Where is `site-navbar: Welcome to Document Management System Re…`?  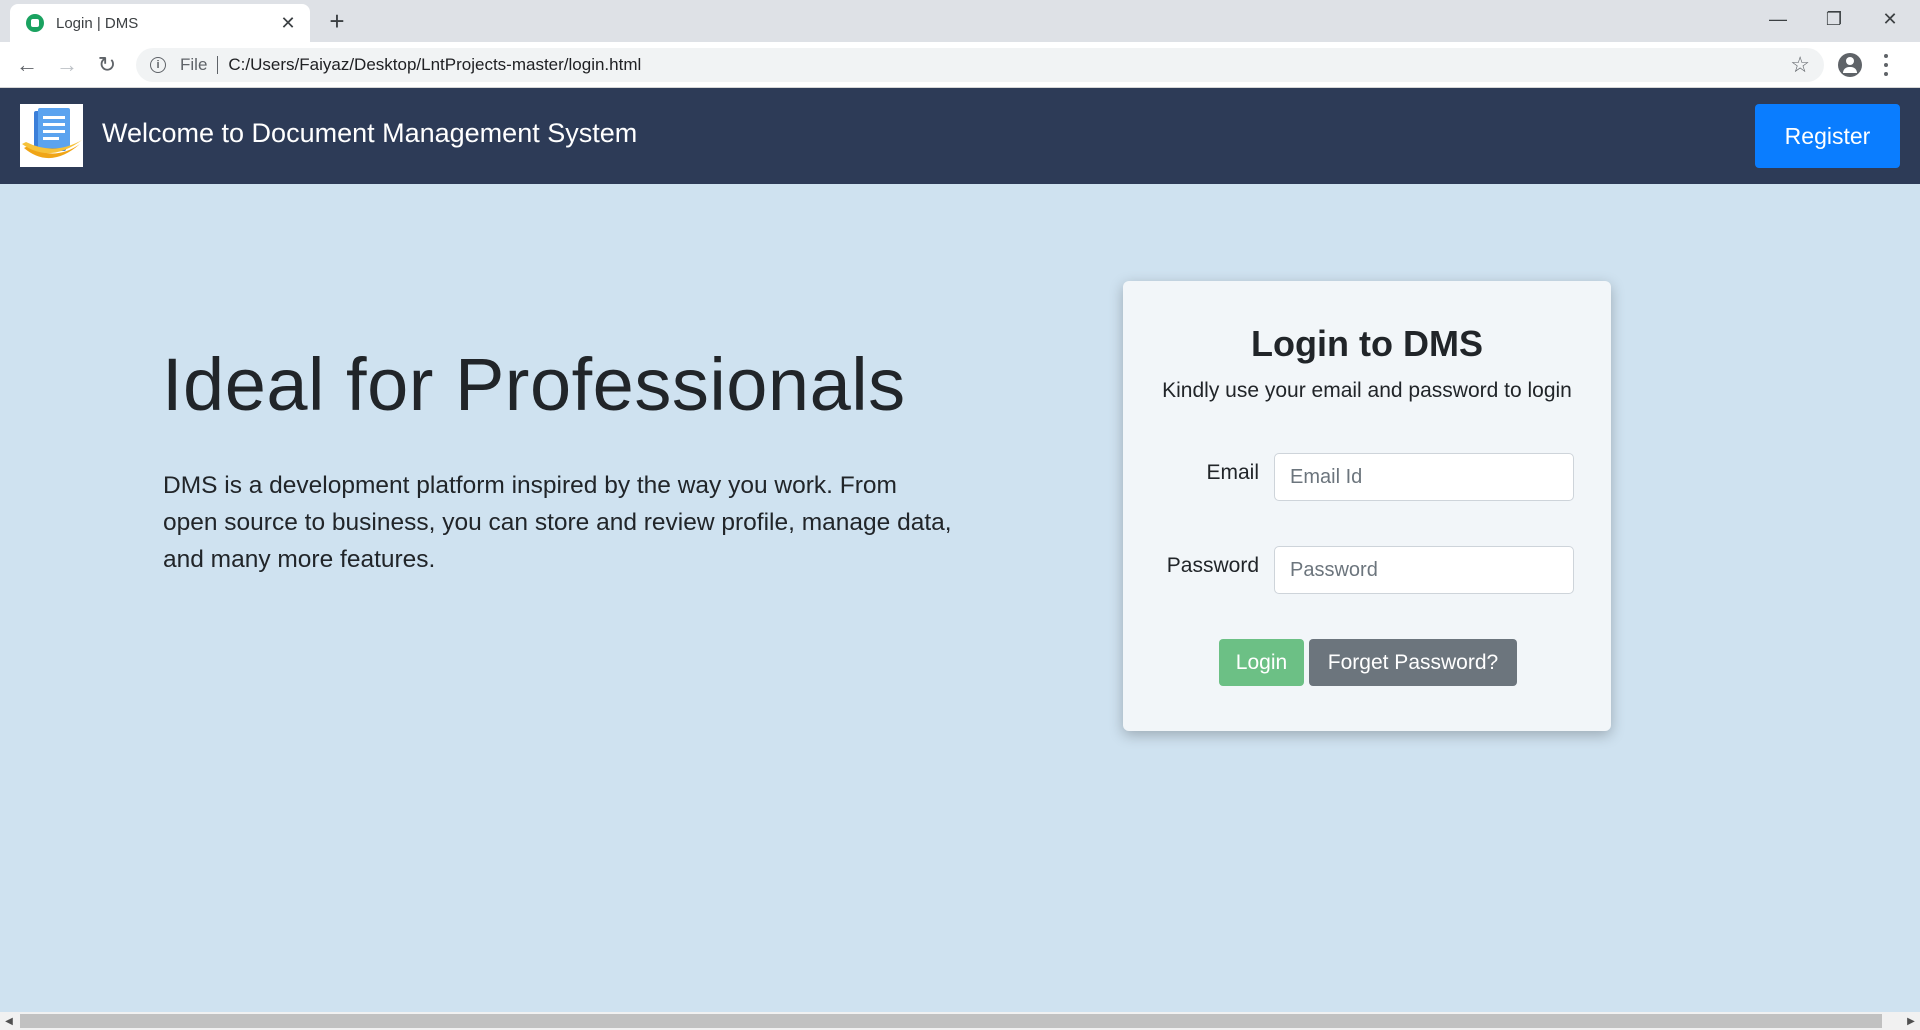 site-navbar: Welcome to Document Management System Re… is located at coordinates (960, 136).